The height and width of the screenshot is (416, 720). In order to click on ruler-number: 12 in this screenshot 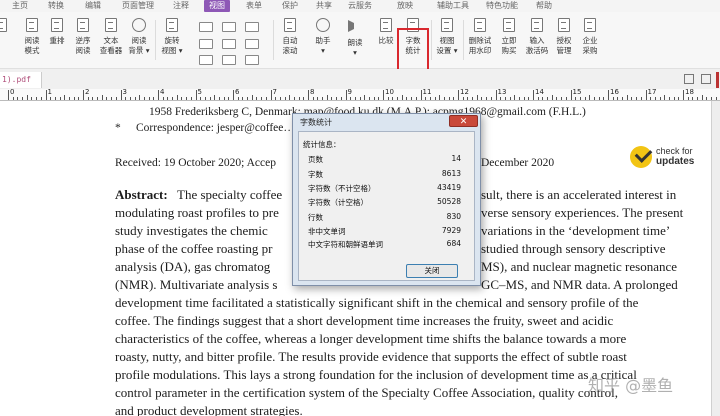, I will do `click(464, 92)`.